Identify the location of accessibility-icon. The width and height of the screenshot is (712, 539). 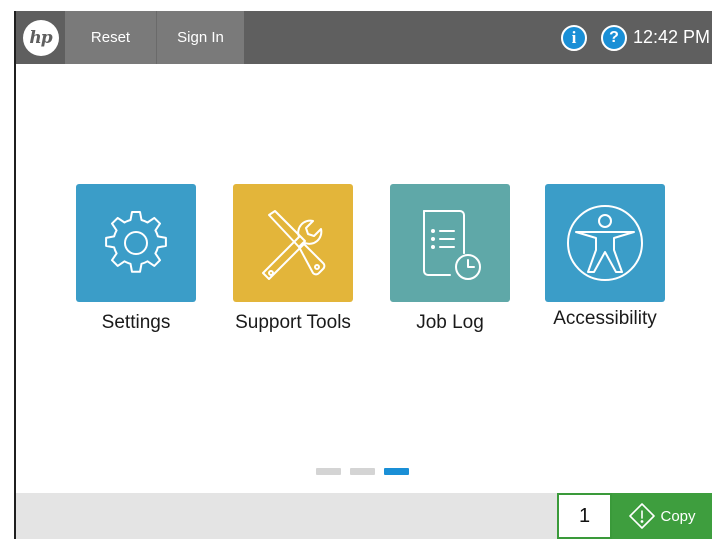
(605, 243).